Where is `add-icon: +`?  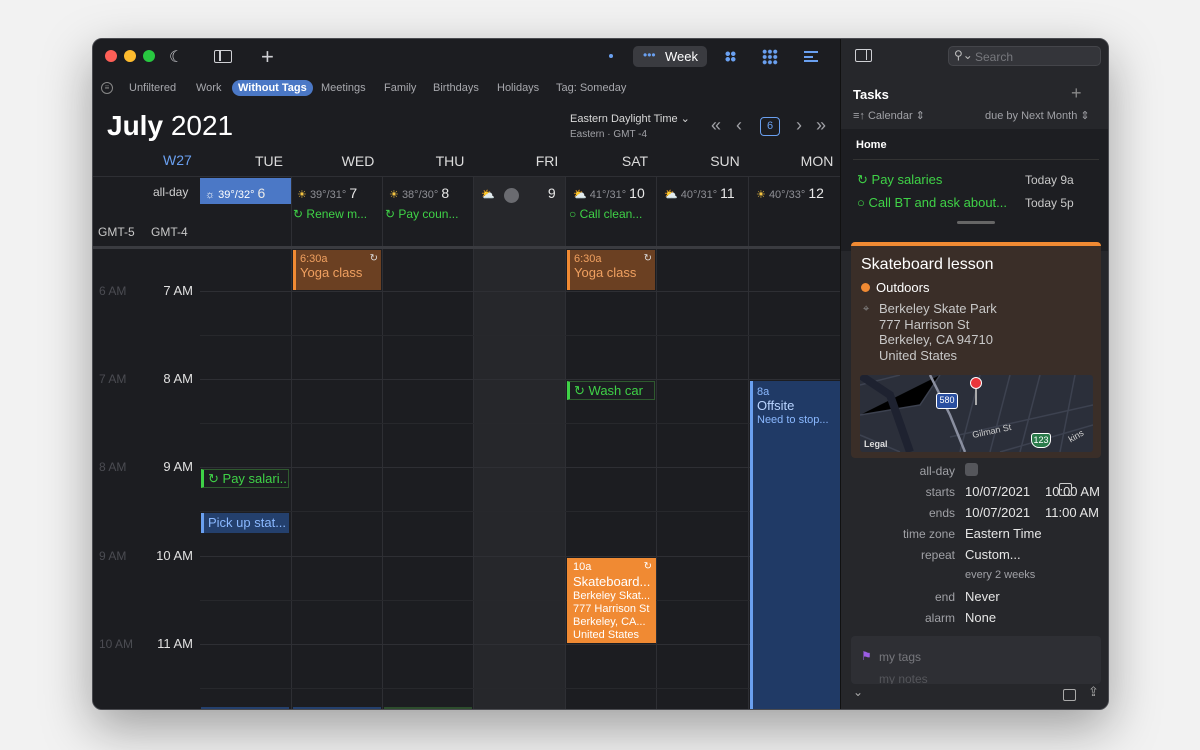
add-icon: + is located at coordinates (267, 57).